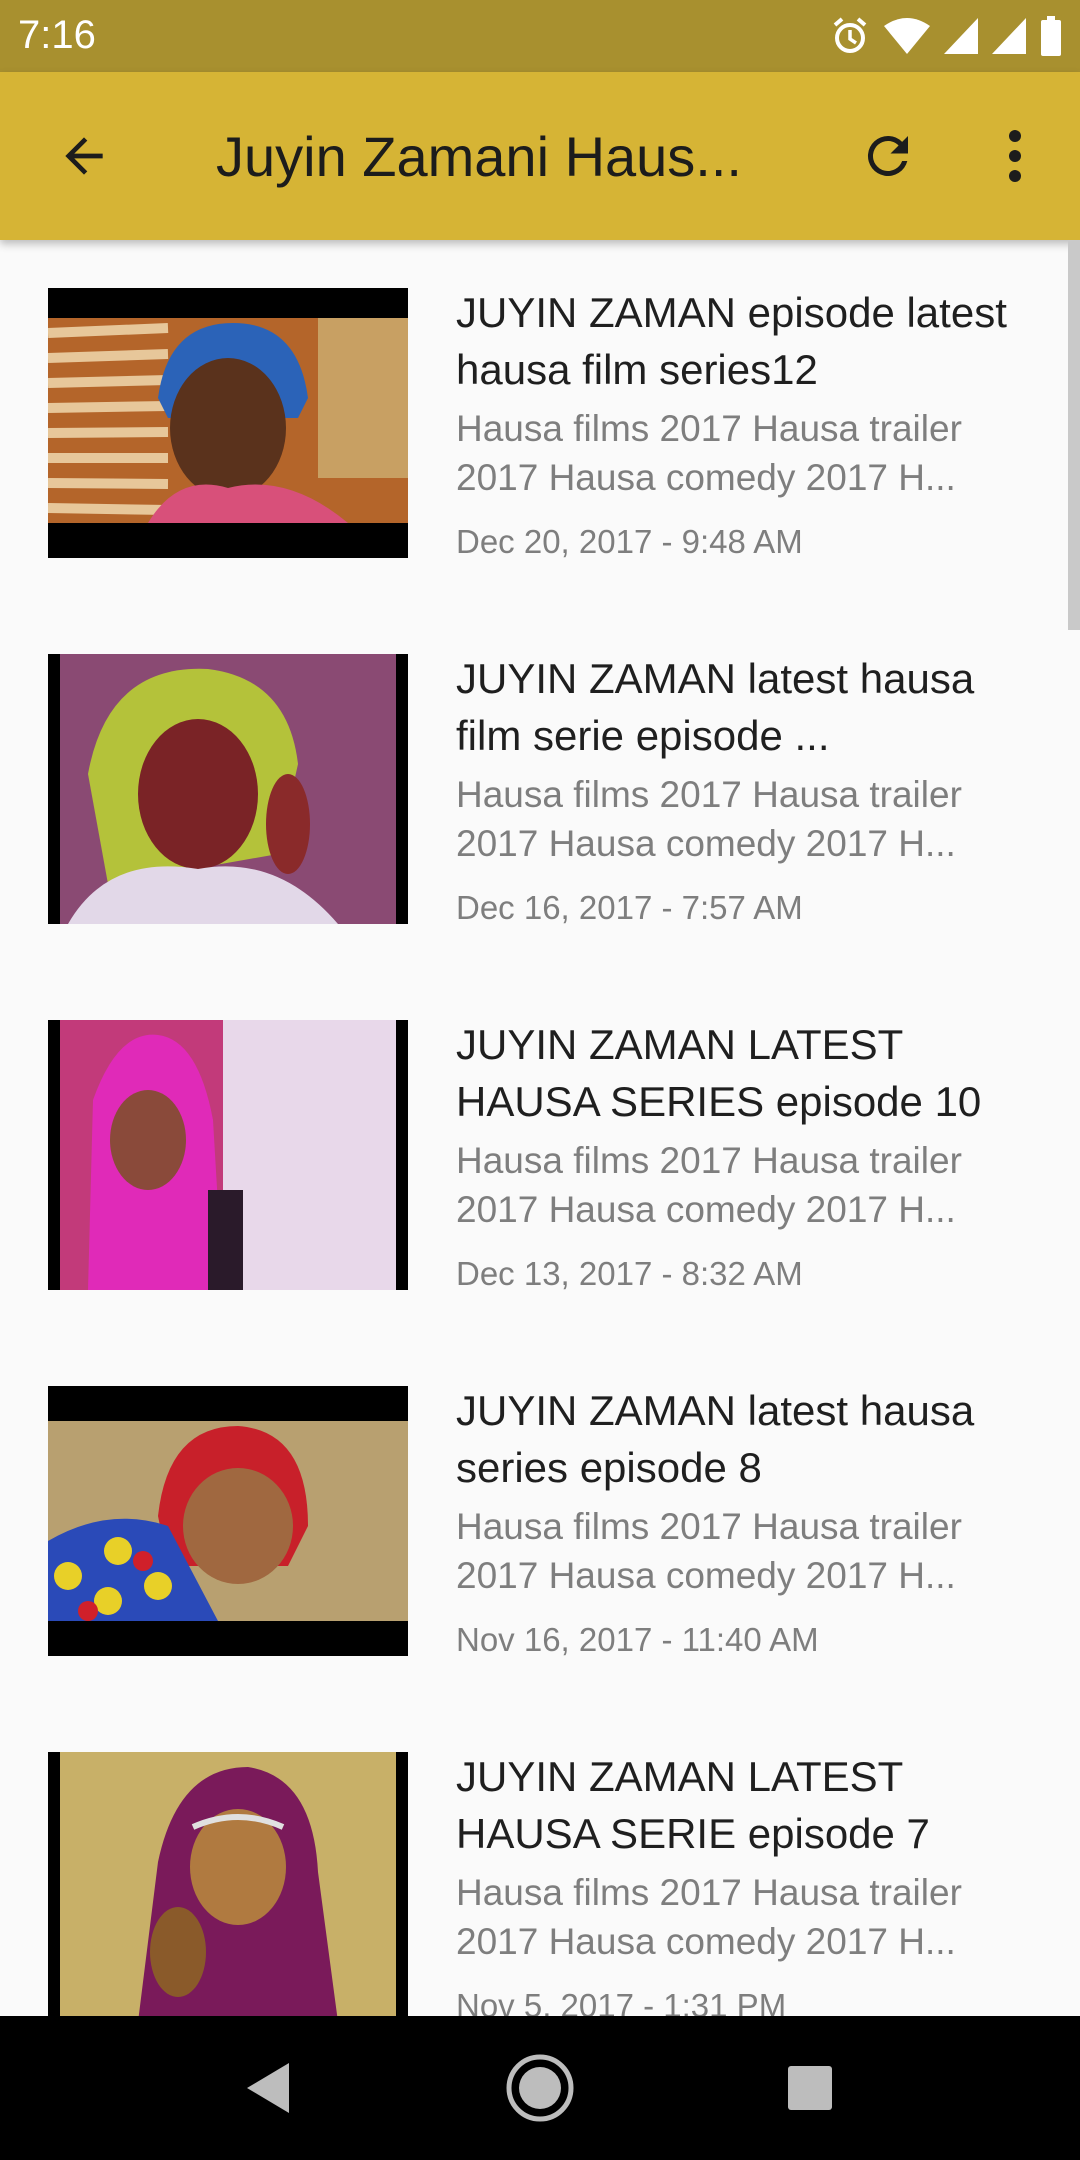  I want to click on refresh-button, so click(888, 156).